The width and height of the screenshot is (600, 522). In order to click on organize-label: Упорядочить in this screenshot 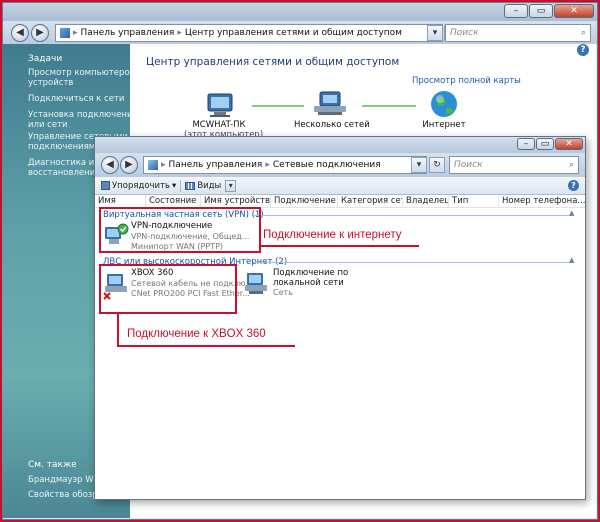, I will do `click(141, 185)`.